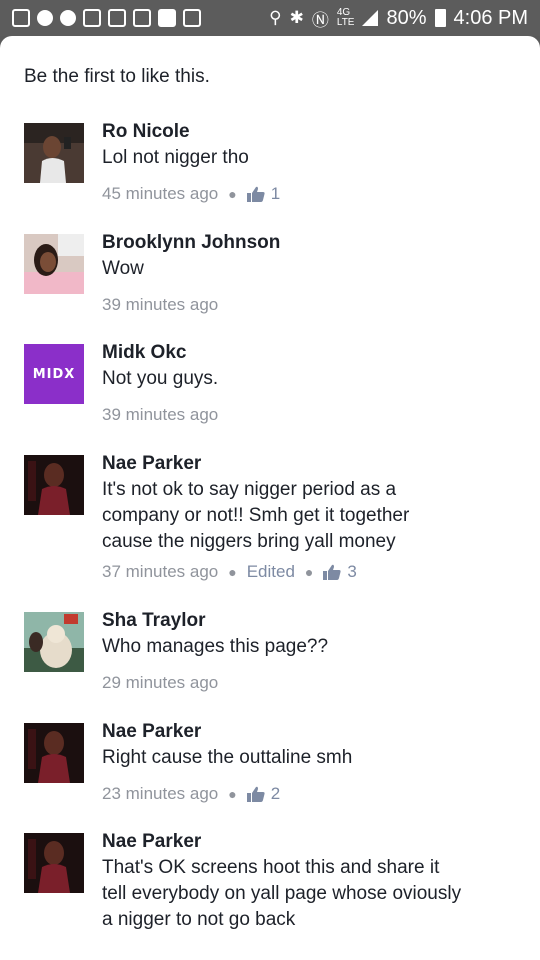 Image resolution: width=540 pixels, height=960 pixels. What do you see at coordinates (160, 572) in the screenshot?
I see `comment-time: 37 minutes ago` at bounding box center [160, 572].